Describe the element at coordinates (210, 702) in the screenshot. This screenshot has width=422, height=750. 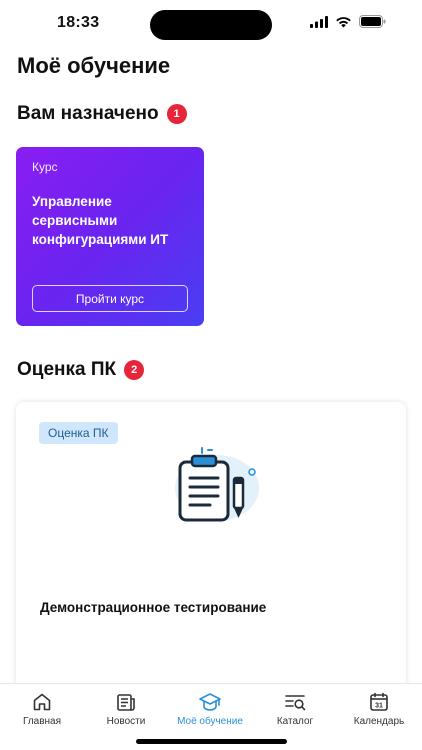
I see `graduation-cap-icon` at that location.